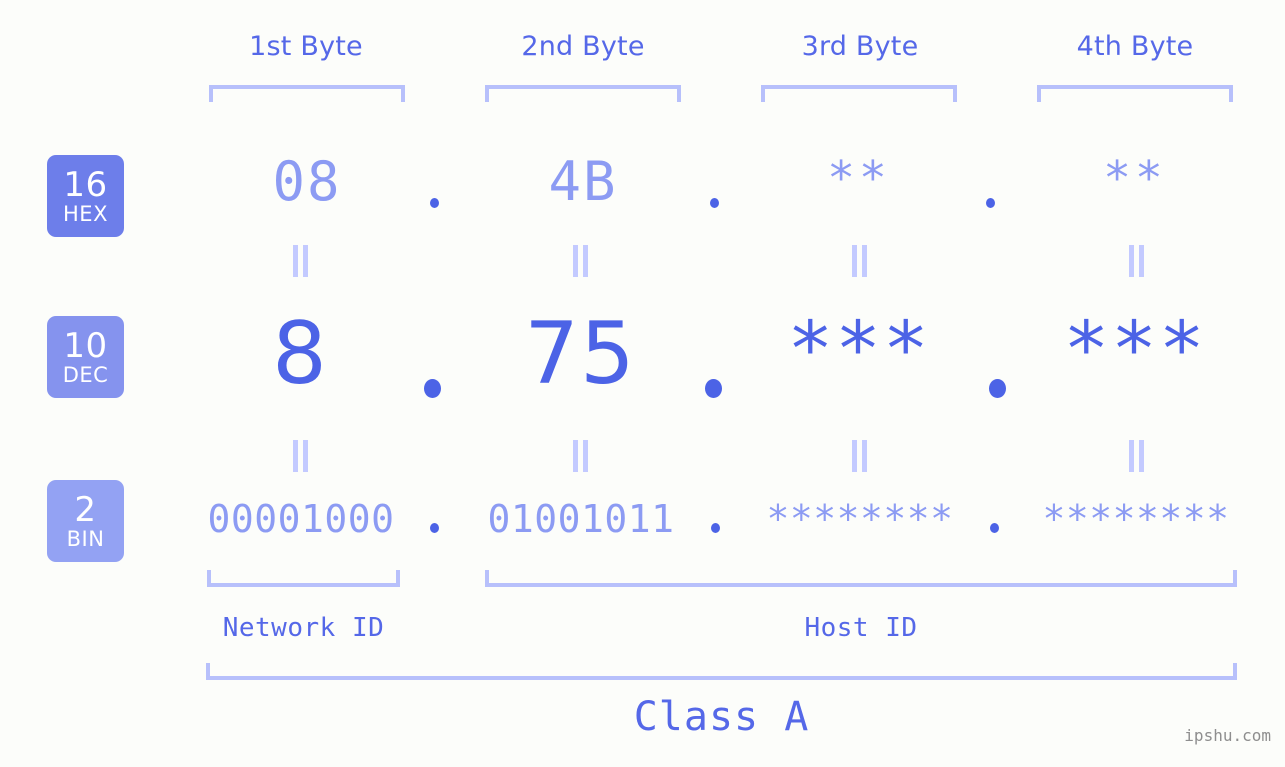 This screenshot has width=1285, height=767. What do you see at coordinates (581, 519) in the screenshot?
I see `bin-byte-2: 01001011` at bounding box center [581, 519].